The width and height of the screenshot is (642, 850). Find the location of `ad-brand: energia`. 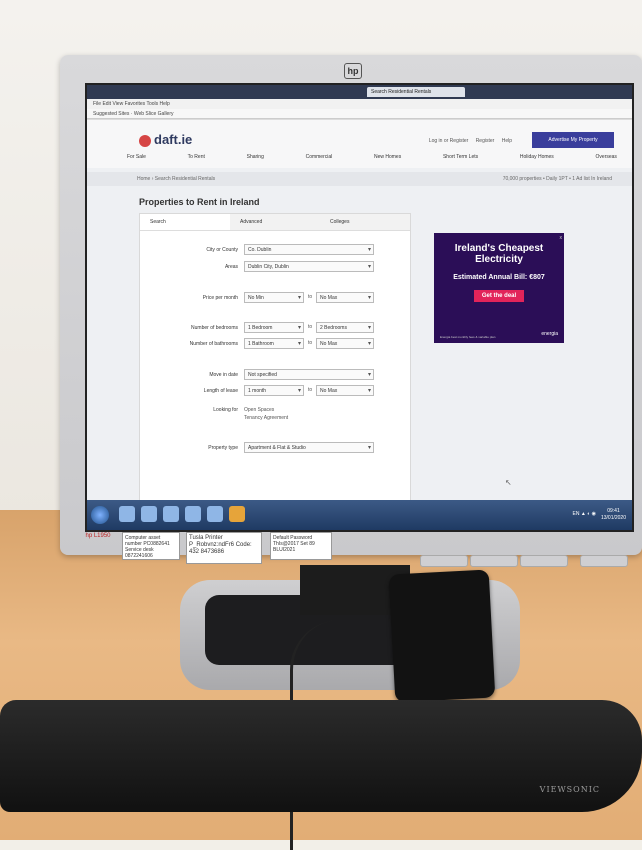

ad-brand: energia is located at coordinates (549, 334).